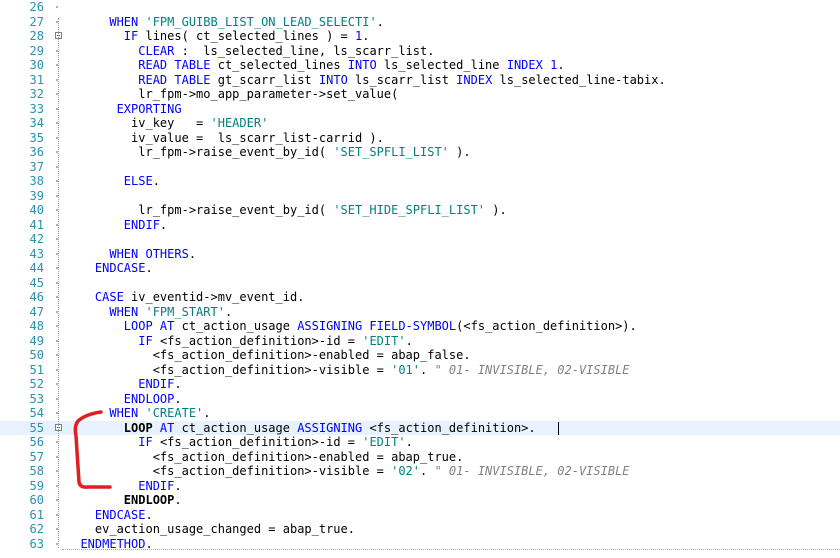 The height and width of the screenshot is (558, 840). I want to click on red-bracket-annotation, so click(92, 449).